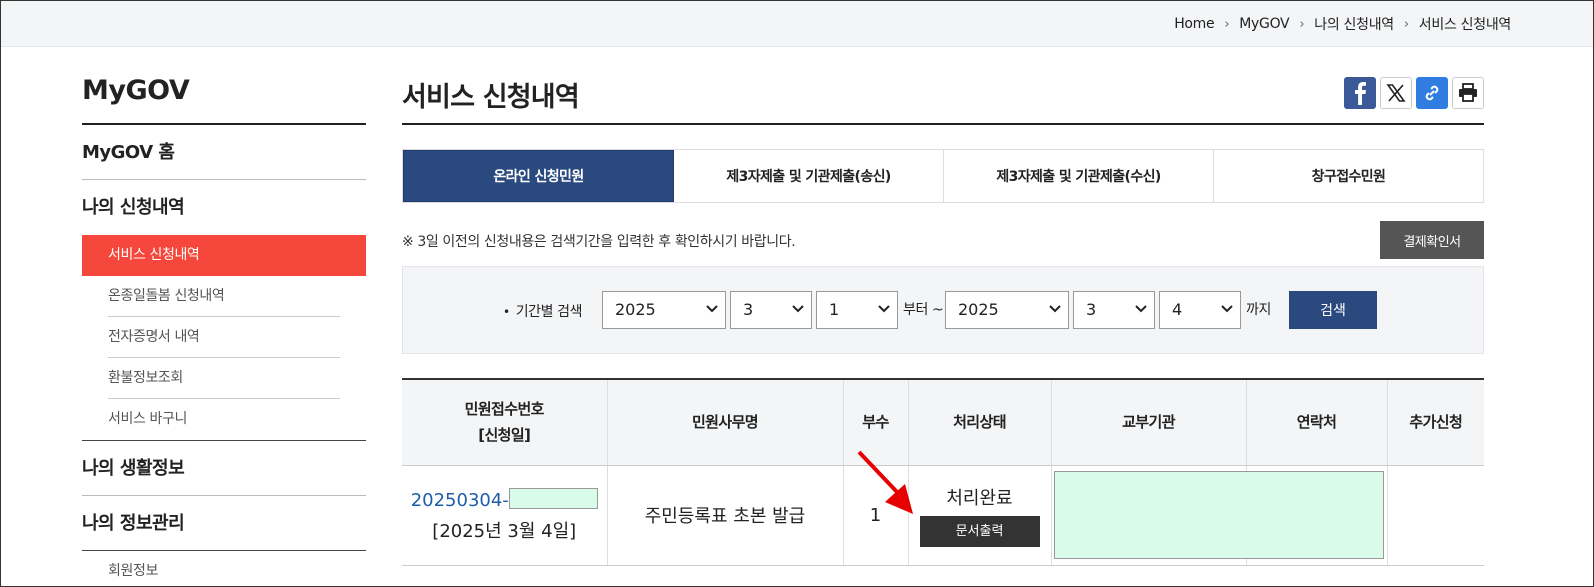 Image resolution: width=1594 pixels, height=587 pixels. I want to click on top-bar: Home › MyGOV › 나의 신청내역 › 서비스 신청내역, so click(797, 24).